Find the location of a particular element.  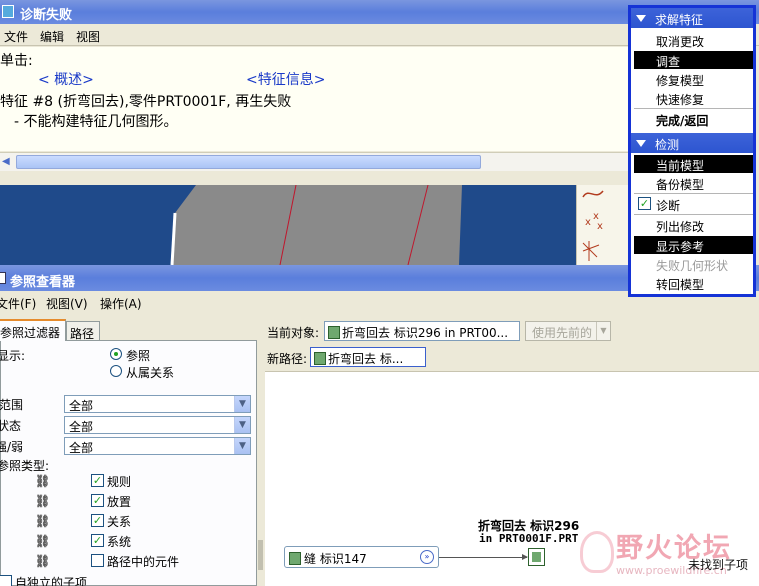

tab-reference-filter: 参照过滤器 is located at coordinates (33, 330).